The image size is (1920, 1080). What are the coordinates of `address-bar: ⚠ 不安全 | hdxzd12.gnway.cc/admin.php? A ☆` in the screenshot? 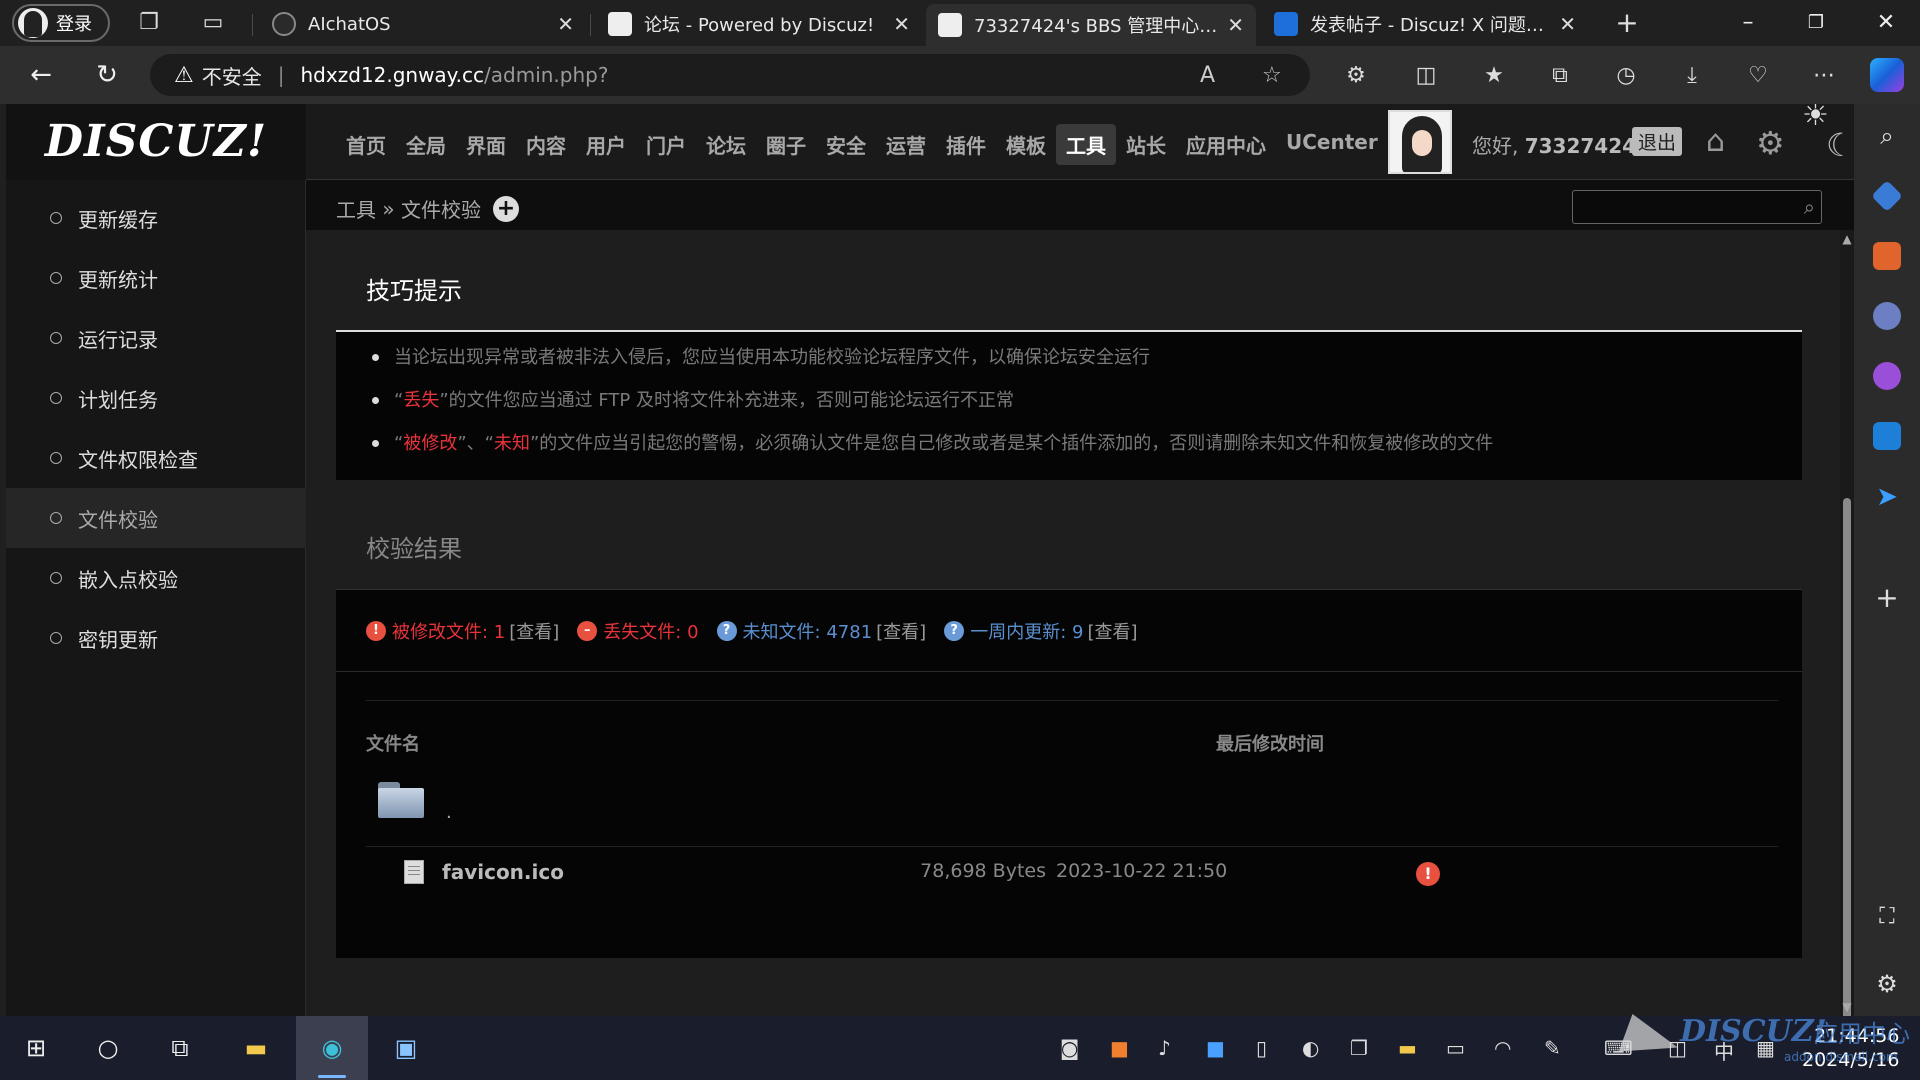 It's located at (730, 75).